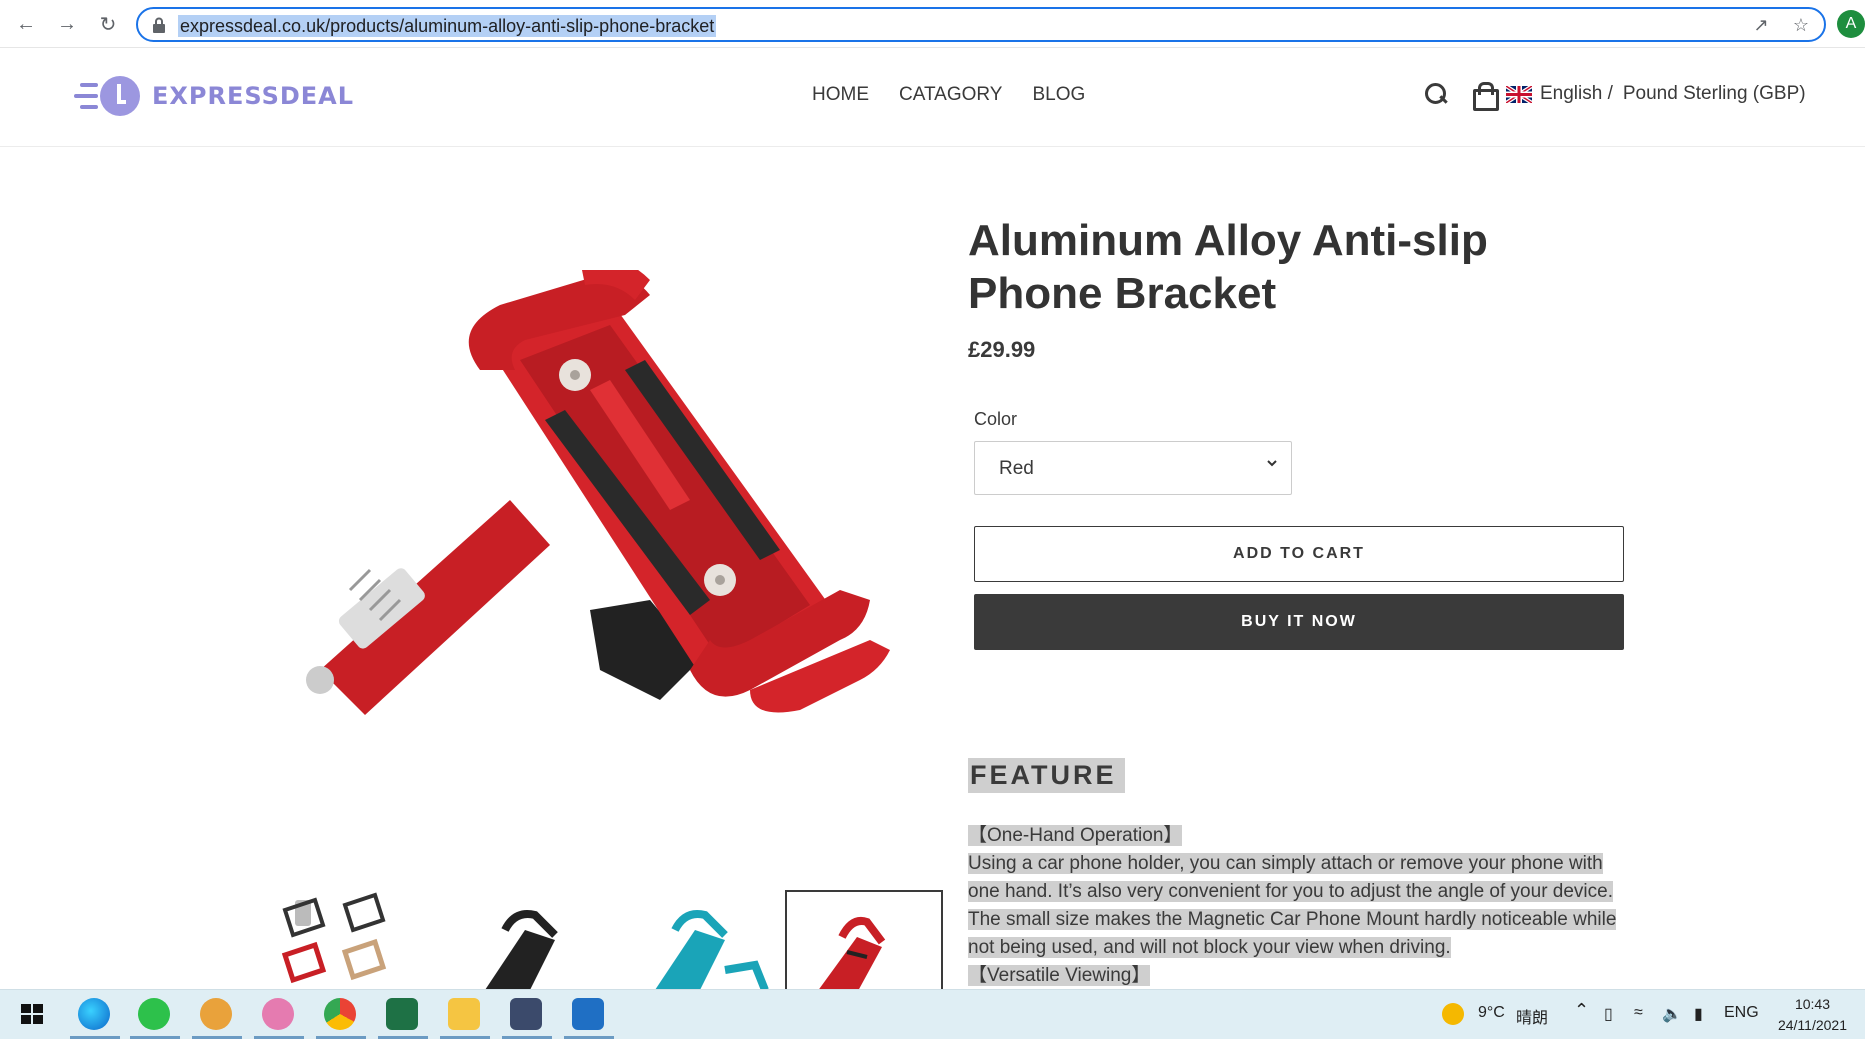 Image resolution: width=1865 pixels, height=1039 pixels. I want to click on nav-category: CATAGORY, so click(950, 95).